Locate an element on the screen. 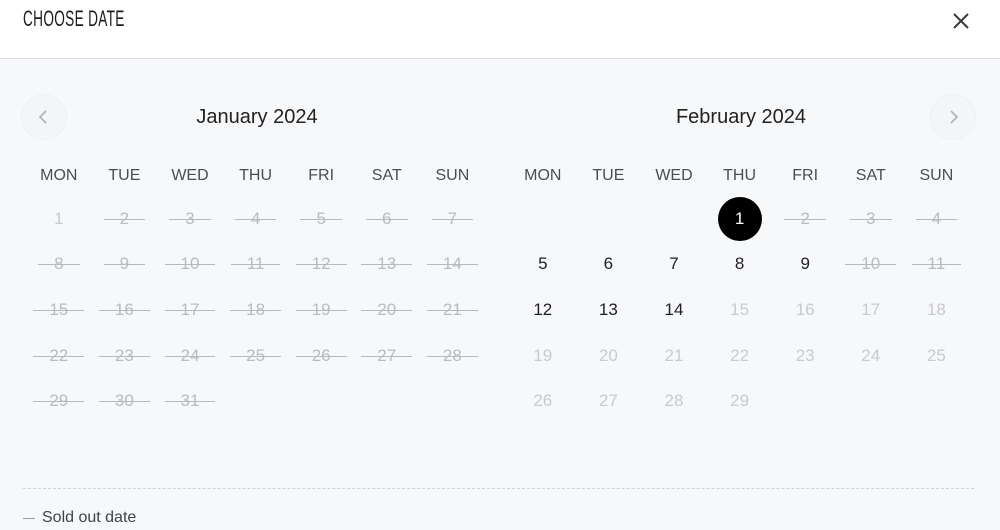  day-cell-sold-out: 22 is located at coordinates (59, 356).